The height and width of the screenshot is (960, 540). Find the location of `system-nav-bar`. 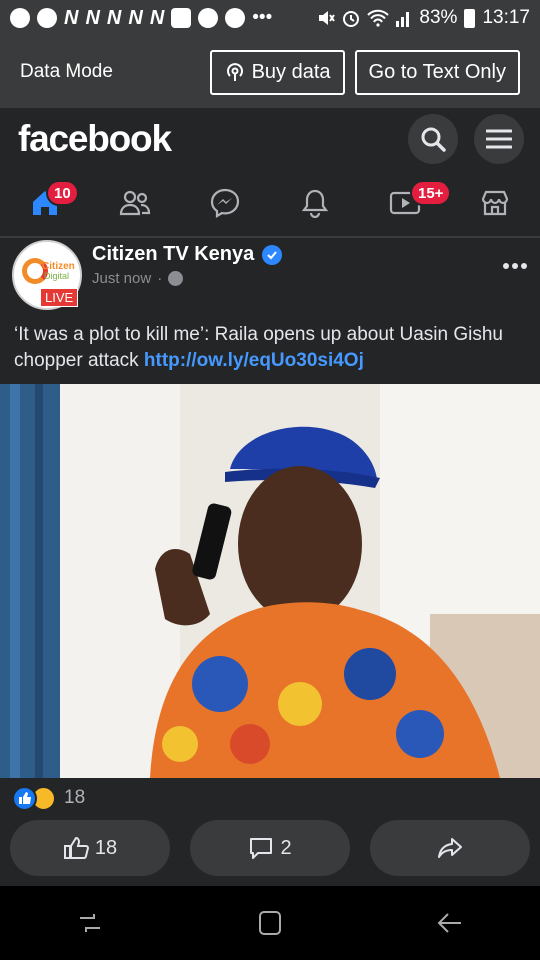

system-nav-bar is located at coordinates (270, 923).